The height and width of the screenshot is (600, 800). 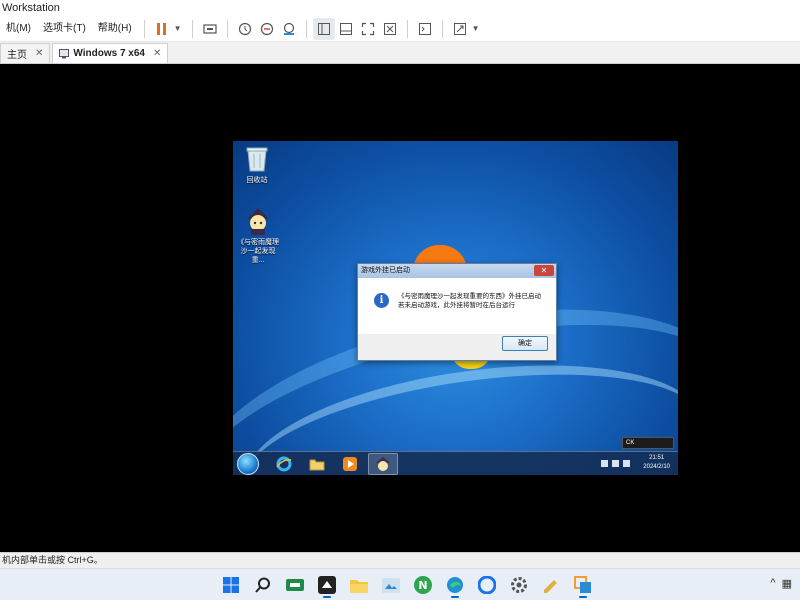 I want to click on guest-taskbar-explorer, so click(x=317, y=464).